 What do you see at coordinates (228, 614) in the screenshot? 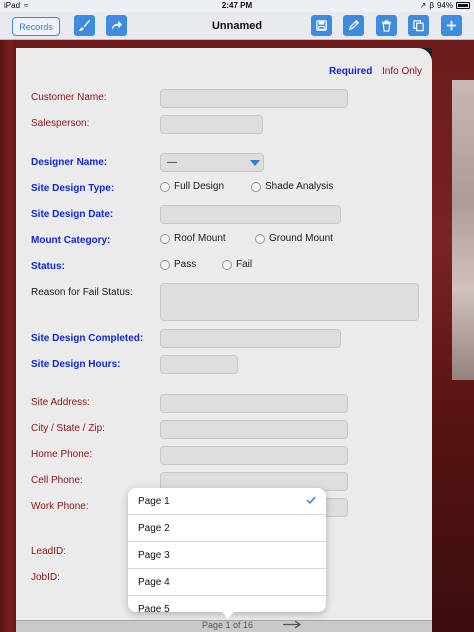
I see `picker-pointer` at bounding box center [228, 614].